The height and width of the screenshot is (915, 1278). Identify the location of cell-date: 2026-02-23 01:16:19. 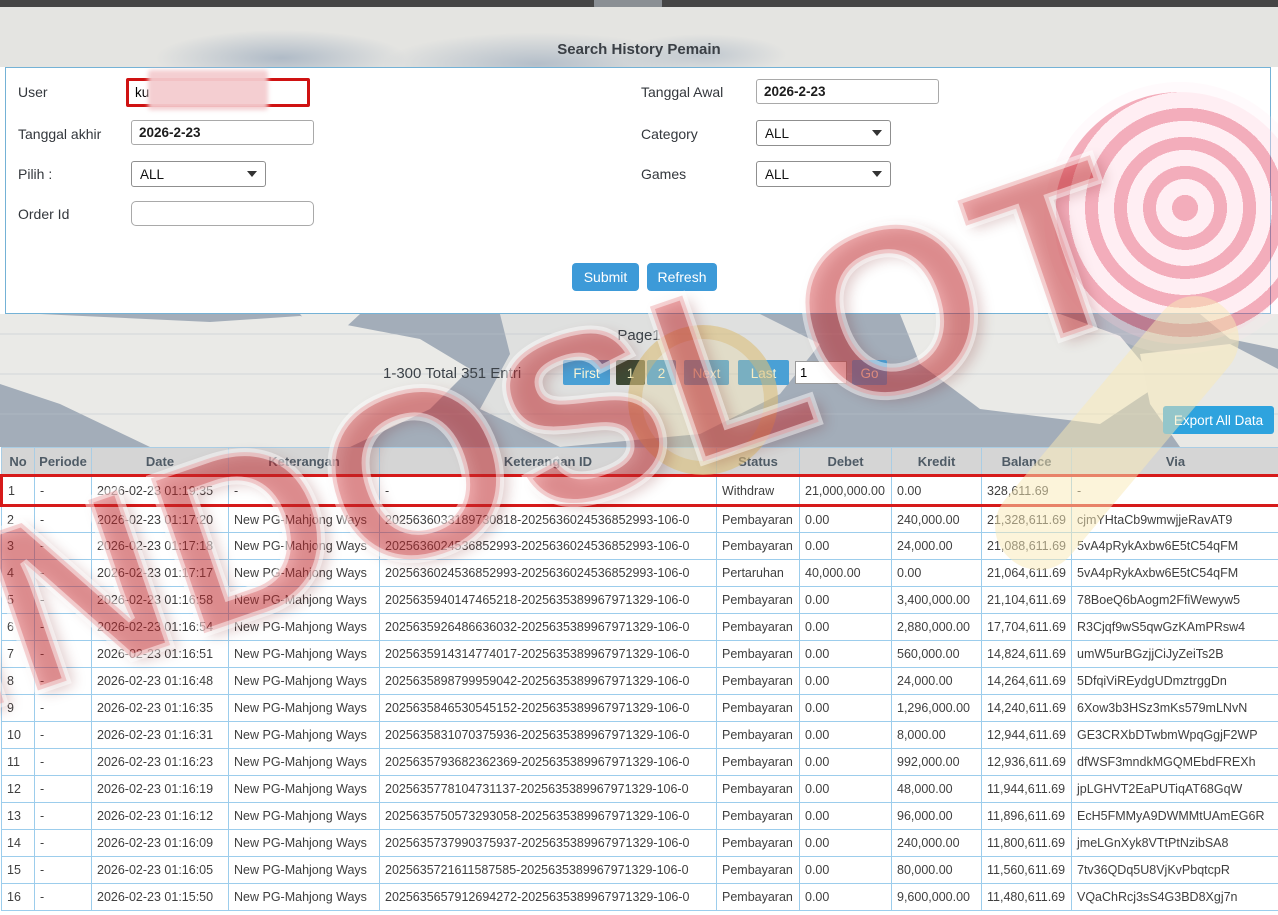
(160, 789).